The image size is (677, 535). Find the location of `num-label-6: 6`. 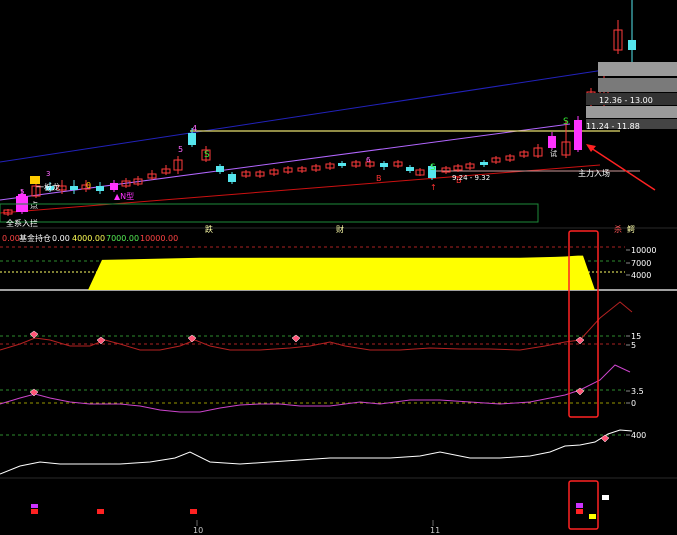

num-label-6: 6 is located at coordinates (368, 160).